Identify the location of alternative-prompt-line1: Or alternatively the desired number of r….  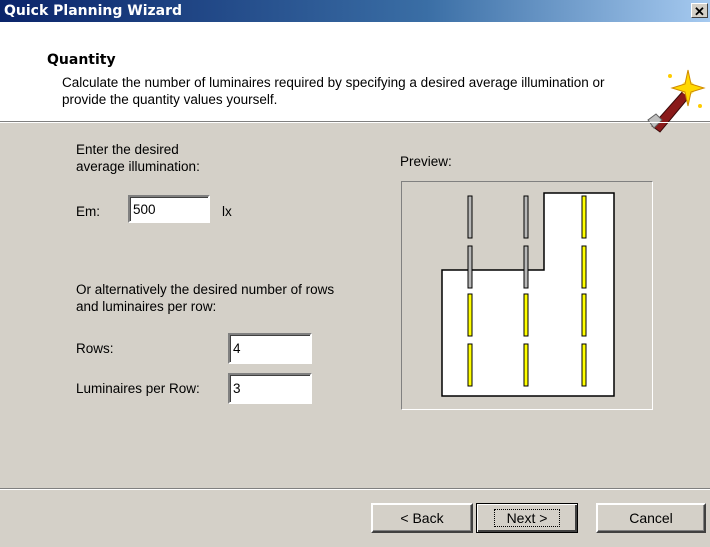
(205, 289).